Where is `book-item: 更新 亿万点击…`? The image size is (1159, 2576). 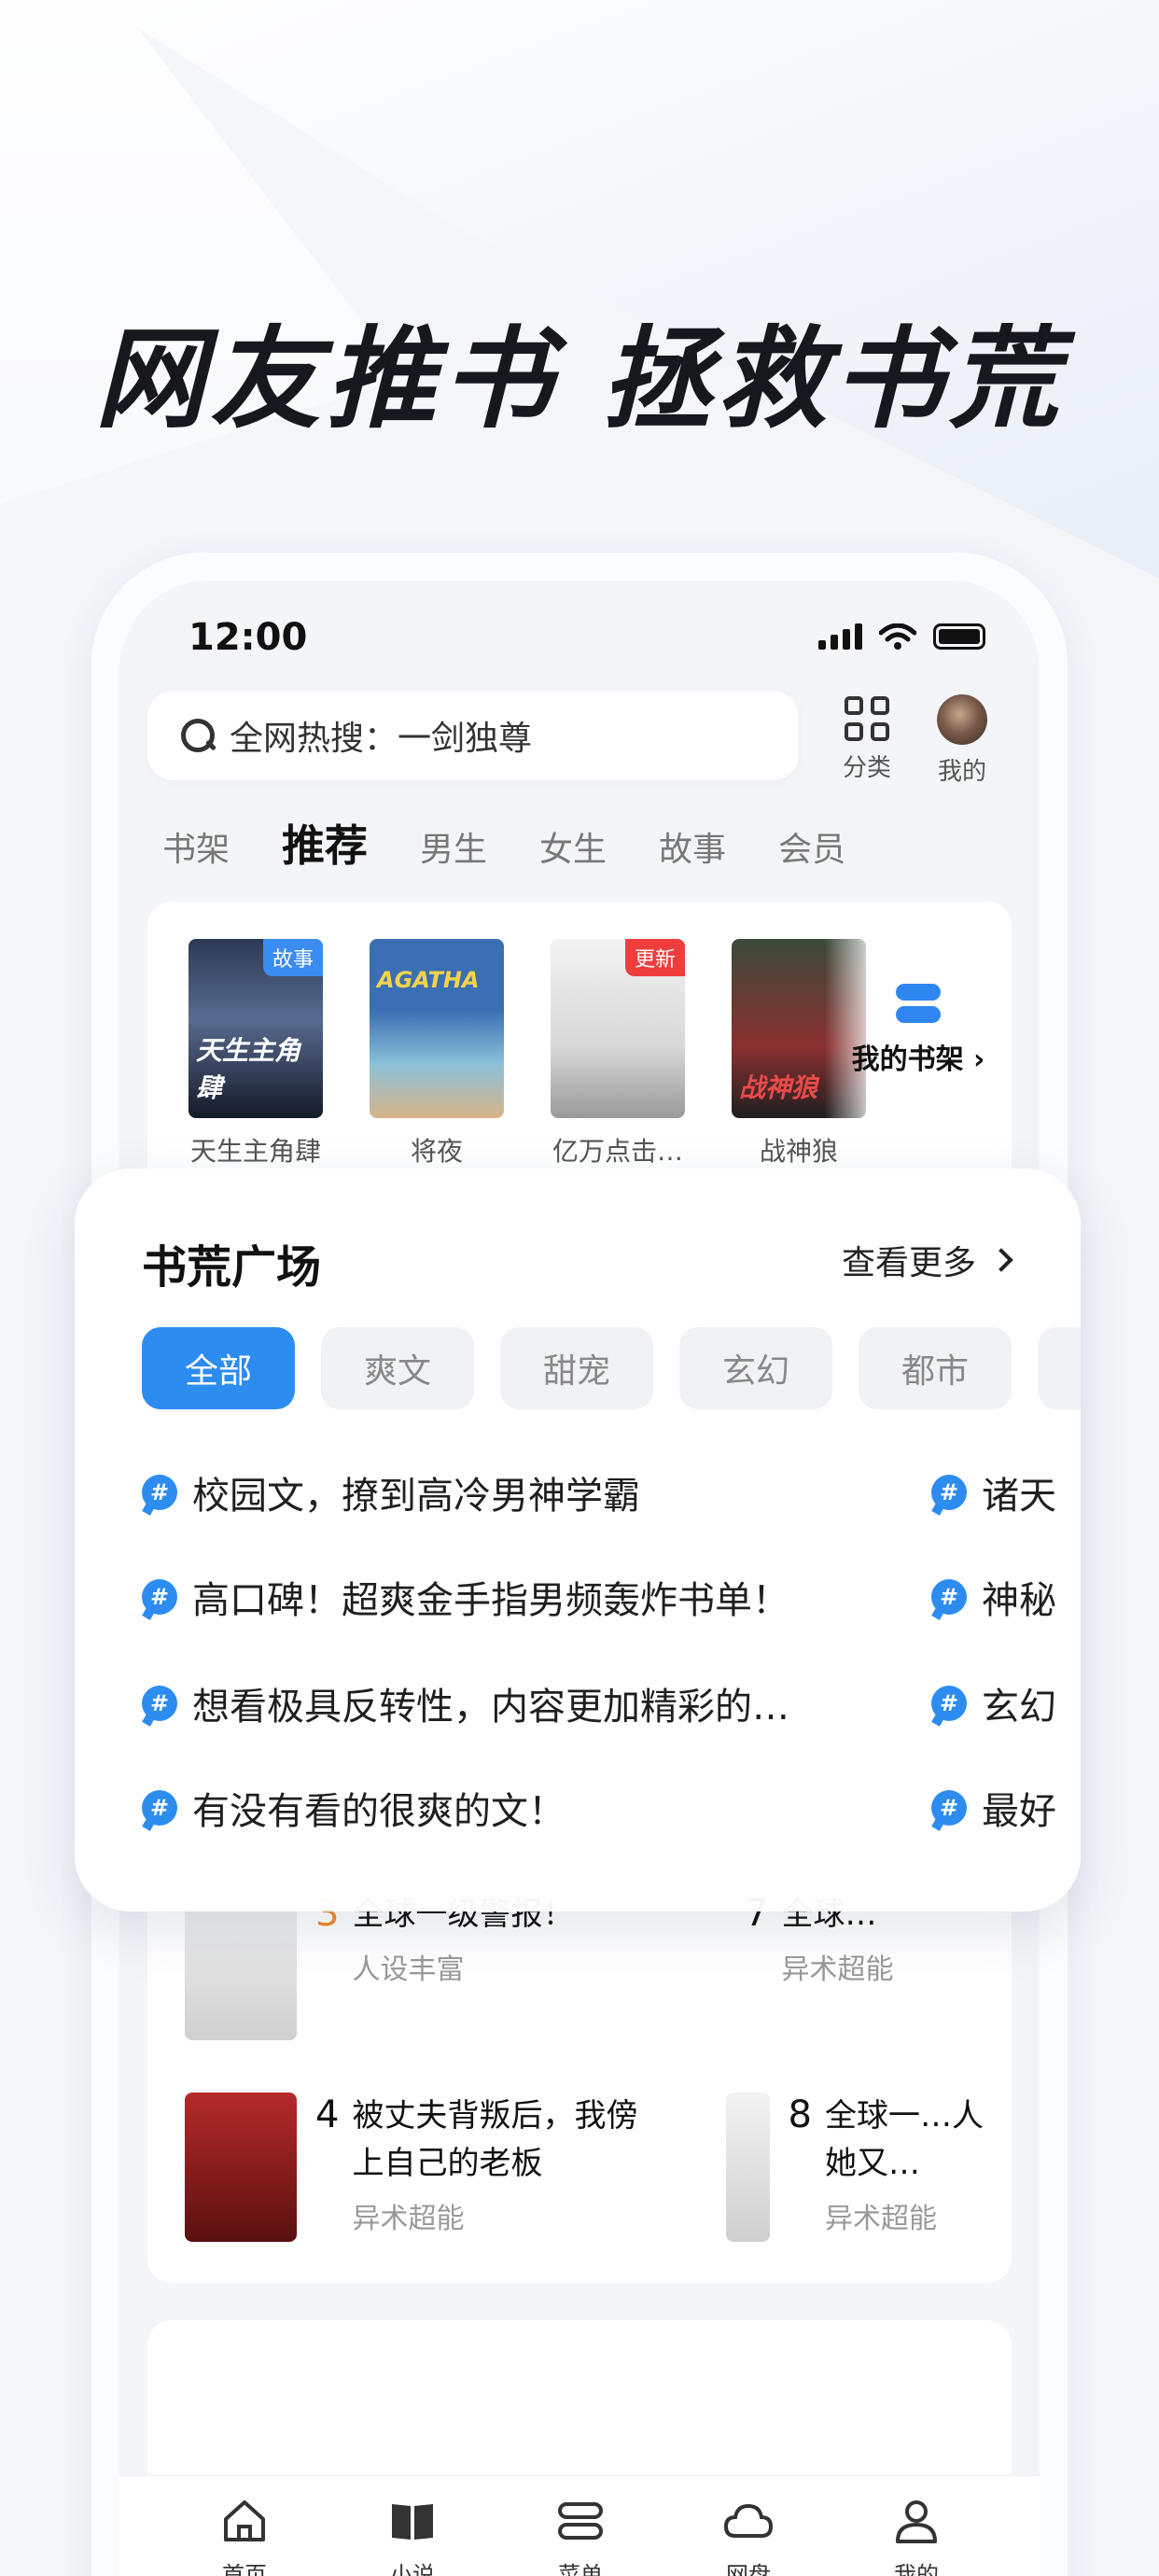
book-item: 更新 亿万点击… is located at coordinates (618, 1054).